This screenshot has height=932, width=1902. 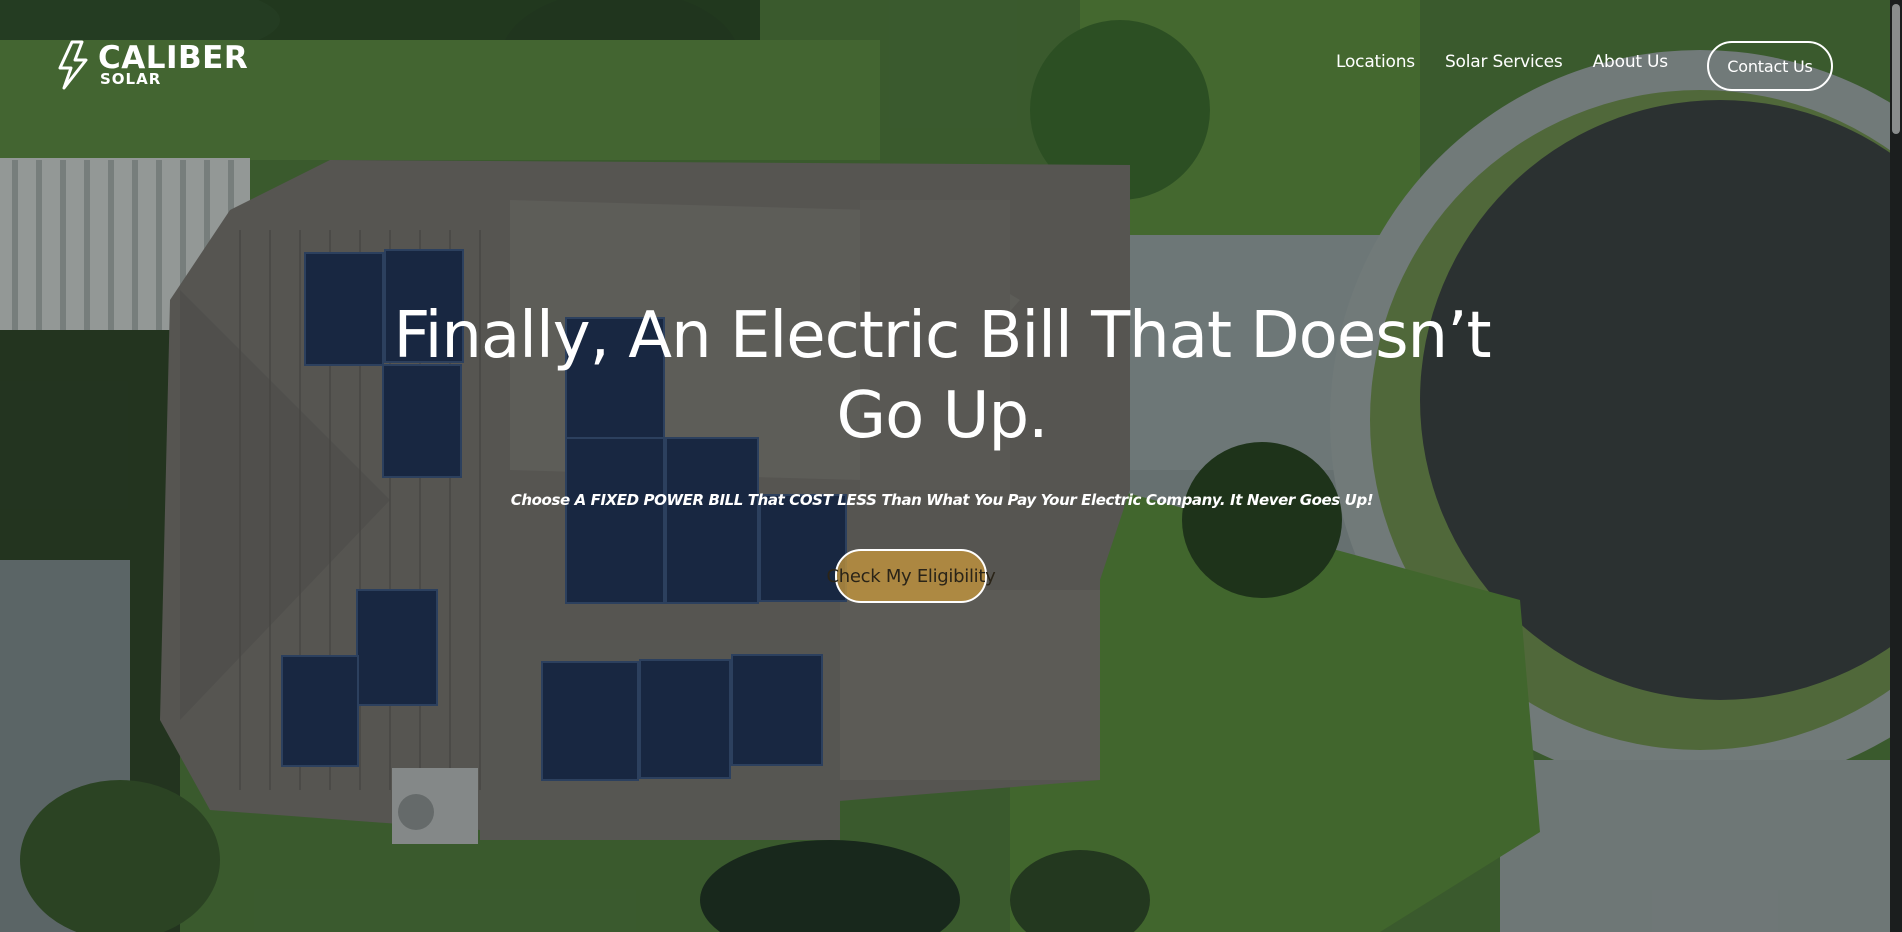 I want to click on nav-item-solar-services: Solar Services, so click(x=1504, y=62).